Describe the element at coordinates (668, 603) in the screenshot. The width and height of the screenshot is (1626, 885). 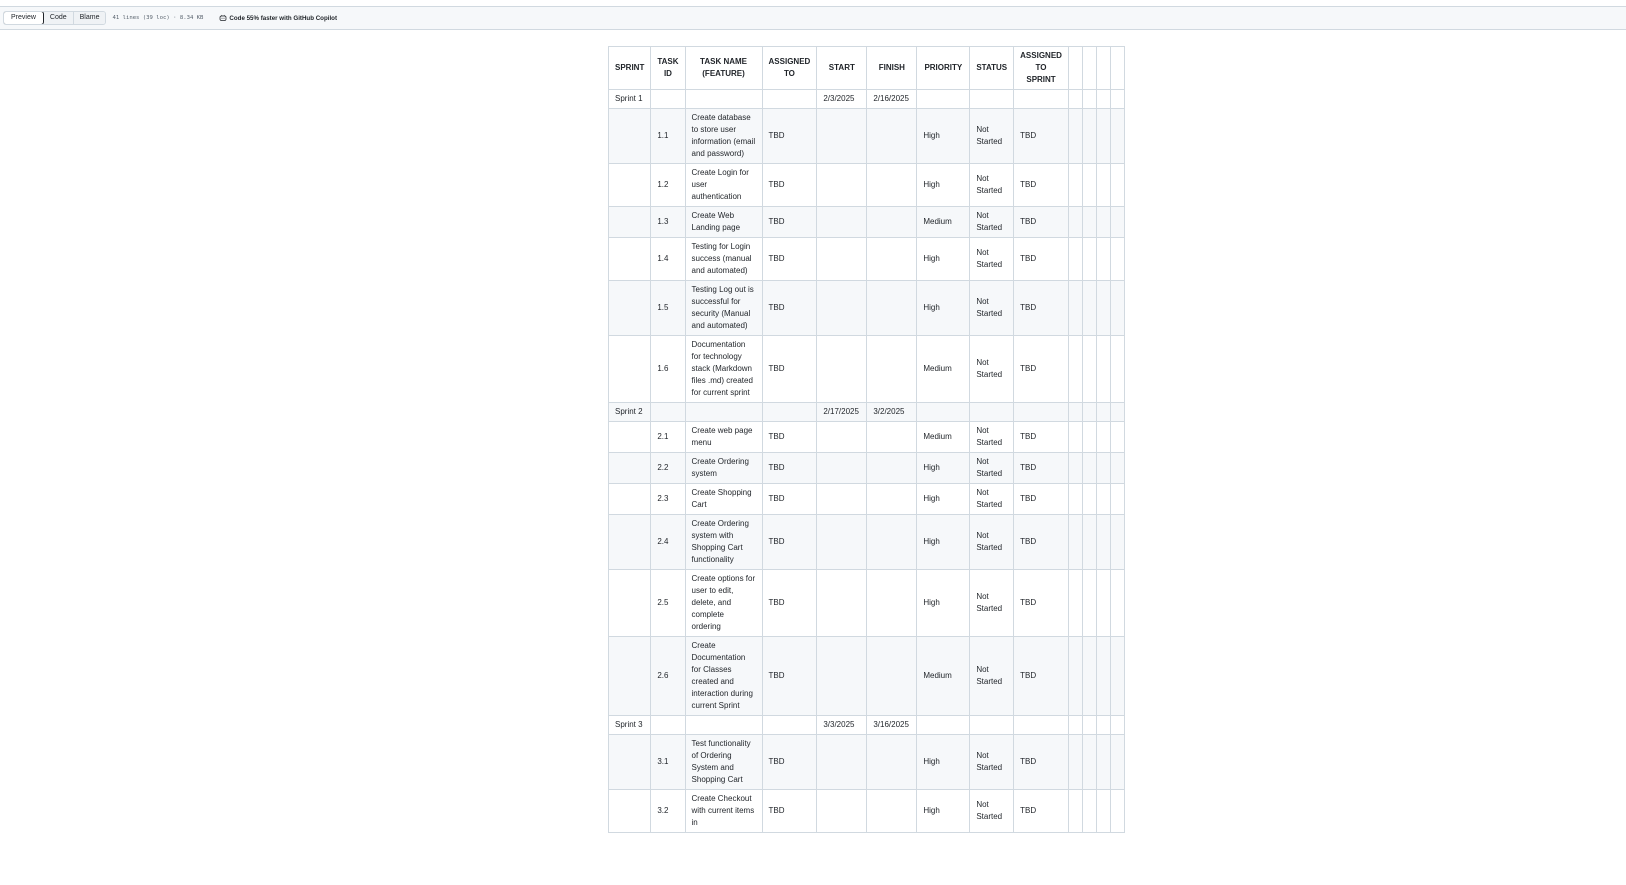
I see `table-cell: 2.5` at that location.